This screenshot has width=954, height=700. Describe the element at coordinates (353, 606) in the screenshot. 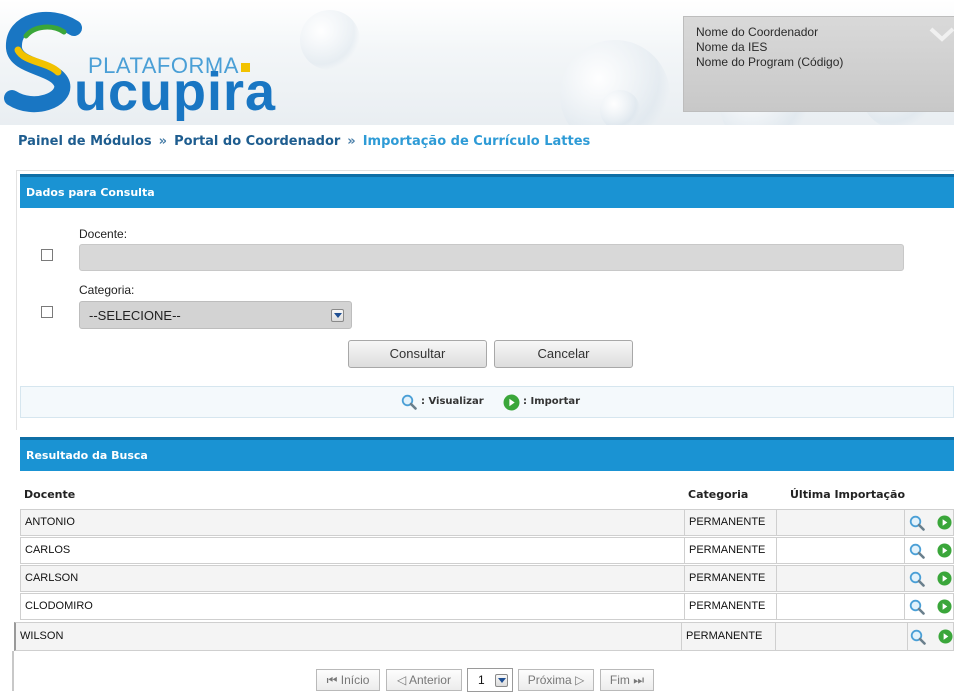

I see `cell-docente: CLODOMIRO` at that location.